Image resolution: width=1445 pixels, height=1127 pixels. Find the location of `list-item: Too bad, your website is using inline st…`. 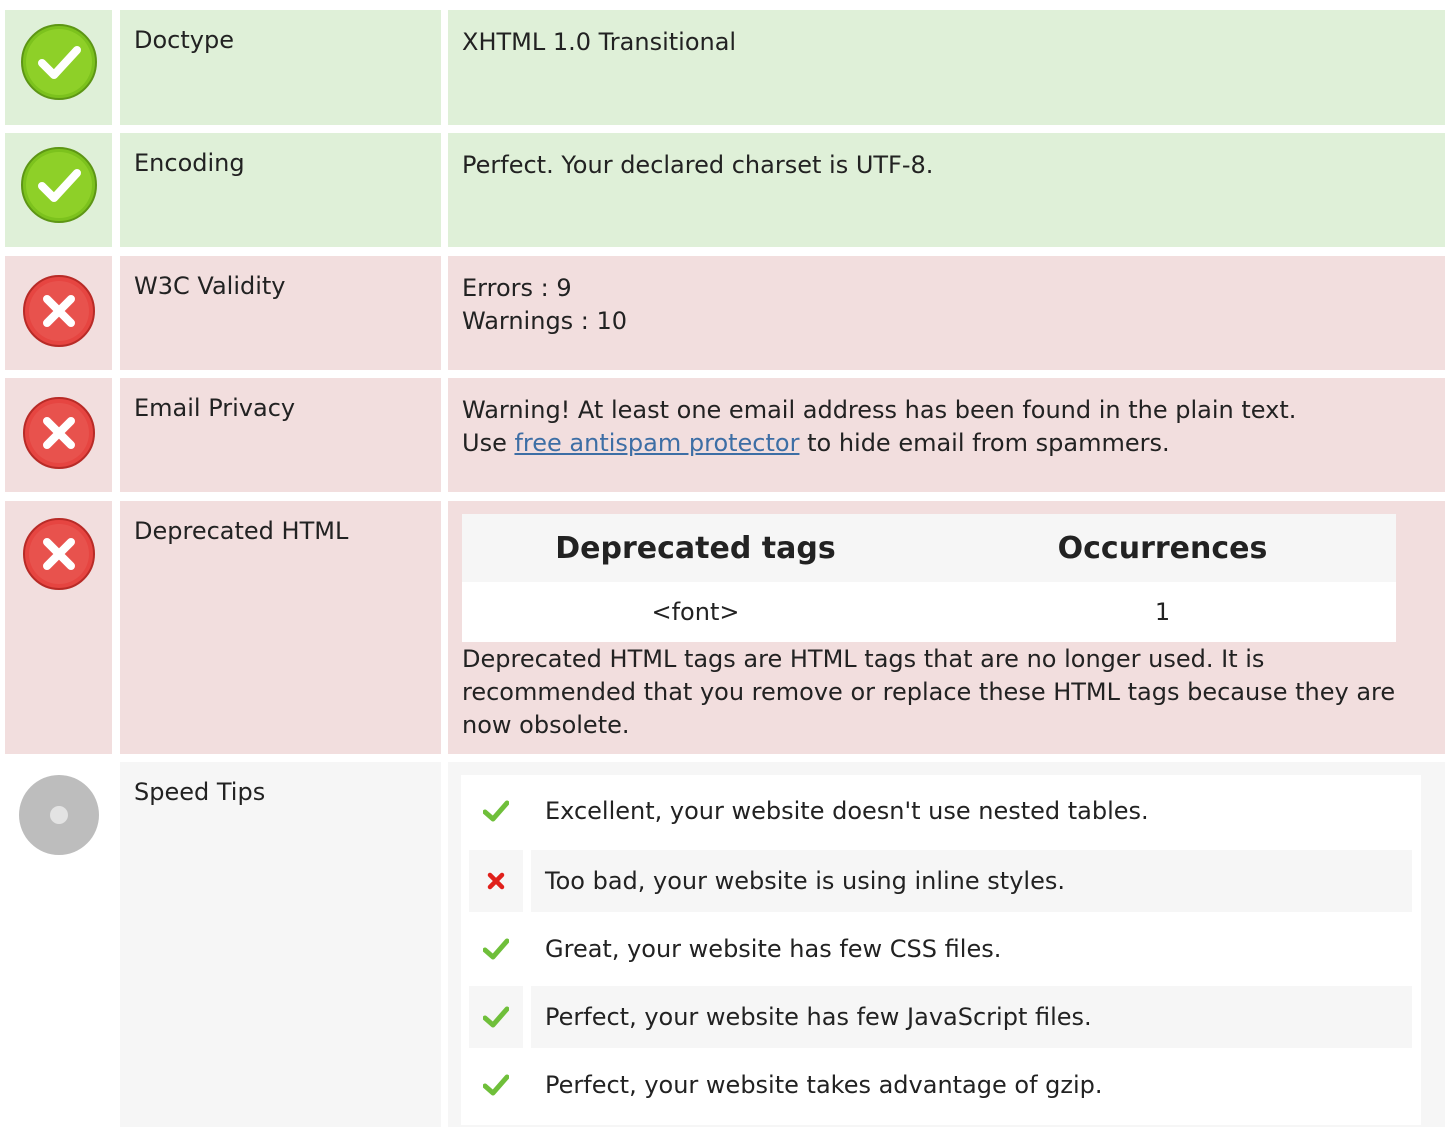

list-item: Too bad, your website is using inline st… is located at coordinates (940, 881).